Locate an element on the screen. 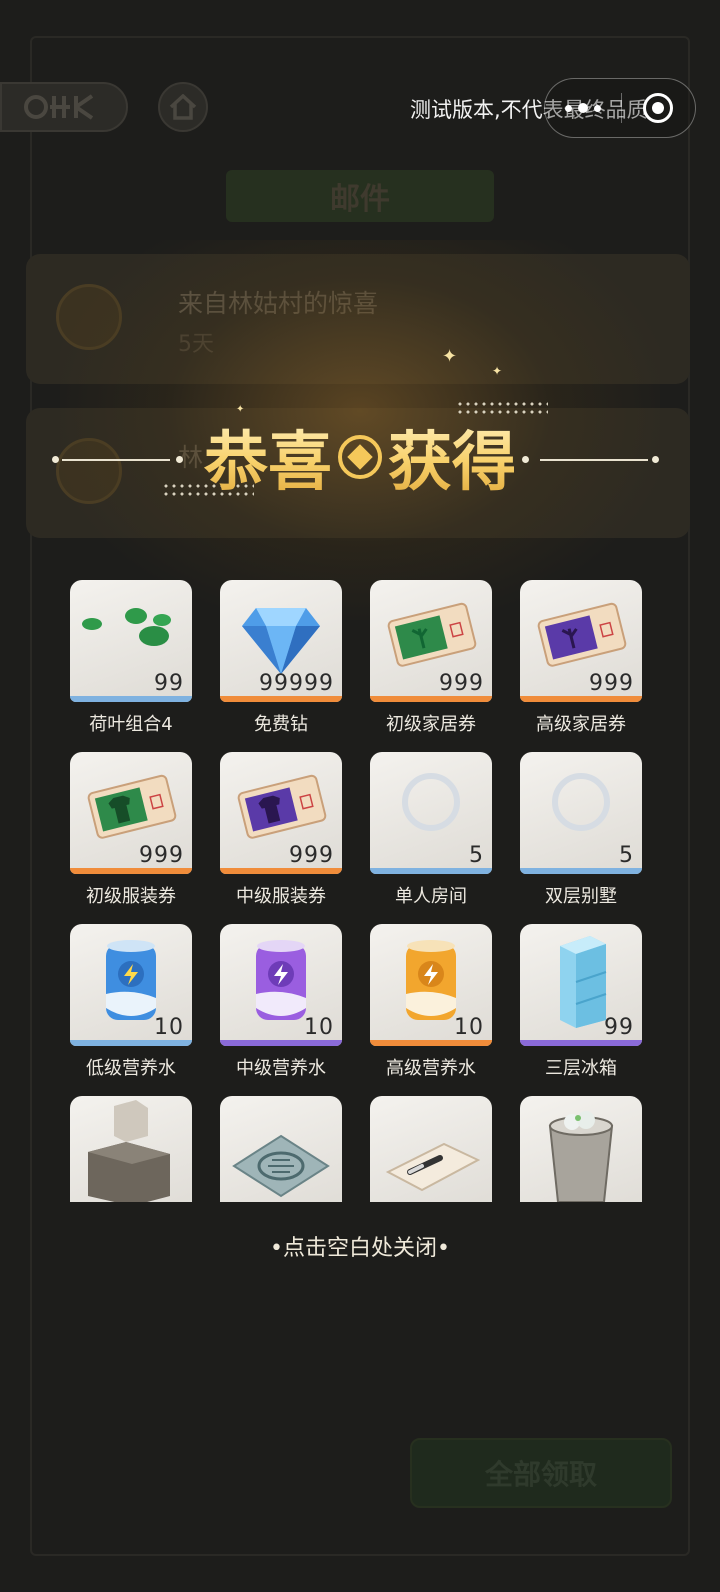 This screenshot has height=1592, width=720. reward-item: 10 中级营养水 is located at coordinates (281, 1004).